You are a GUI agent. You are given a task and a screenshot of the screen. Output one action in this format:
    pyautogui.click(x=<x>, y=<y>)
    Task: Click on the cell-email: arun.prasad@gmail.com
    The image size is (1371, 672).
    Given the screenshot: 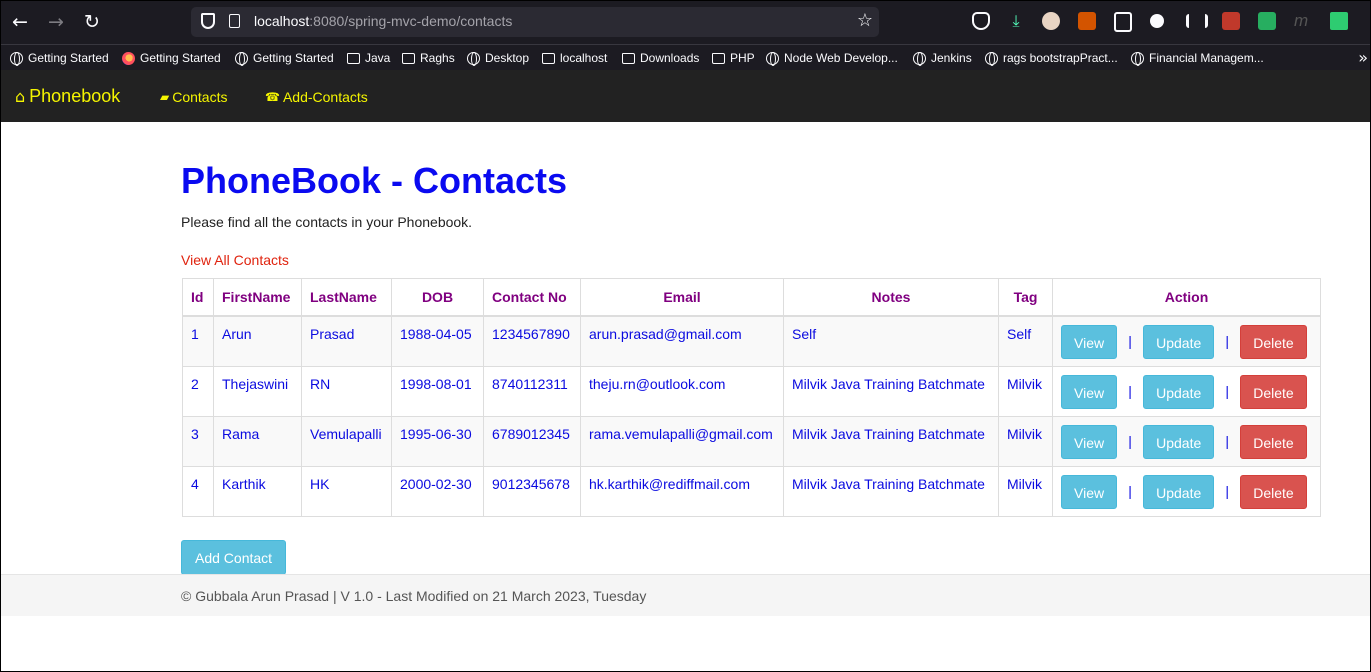 What is the action you would take?
    pyautogui.click(x=682, y=341)
    